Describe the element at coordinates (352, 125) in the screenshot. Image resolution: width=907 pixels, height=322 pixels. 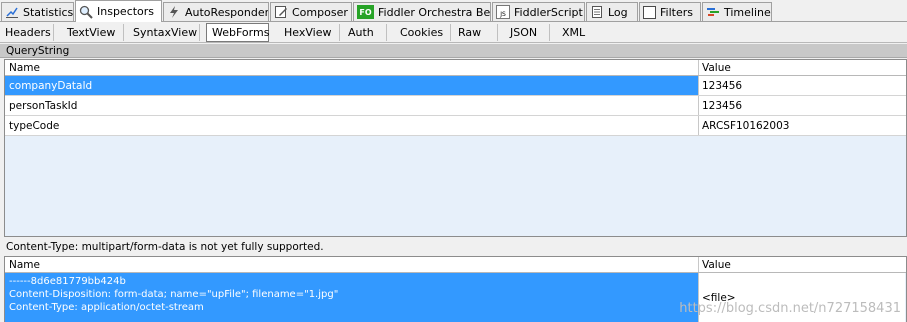
I see `row-name-cell: typeCode` at that location.